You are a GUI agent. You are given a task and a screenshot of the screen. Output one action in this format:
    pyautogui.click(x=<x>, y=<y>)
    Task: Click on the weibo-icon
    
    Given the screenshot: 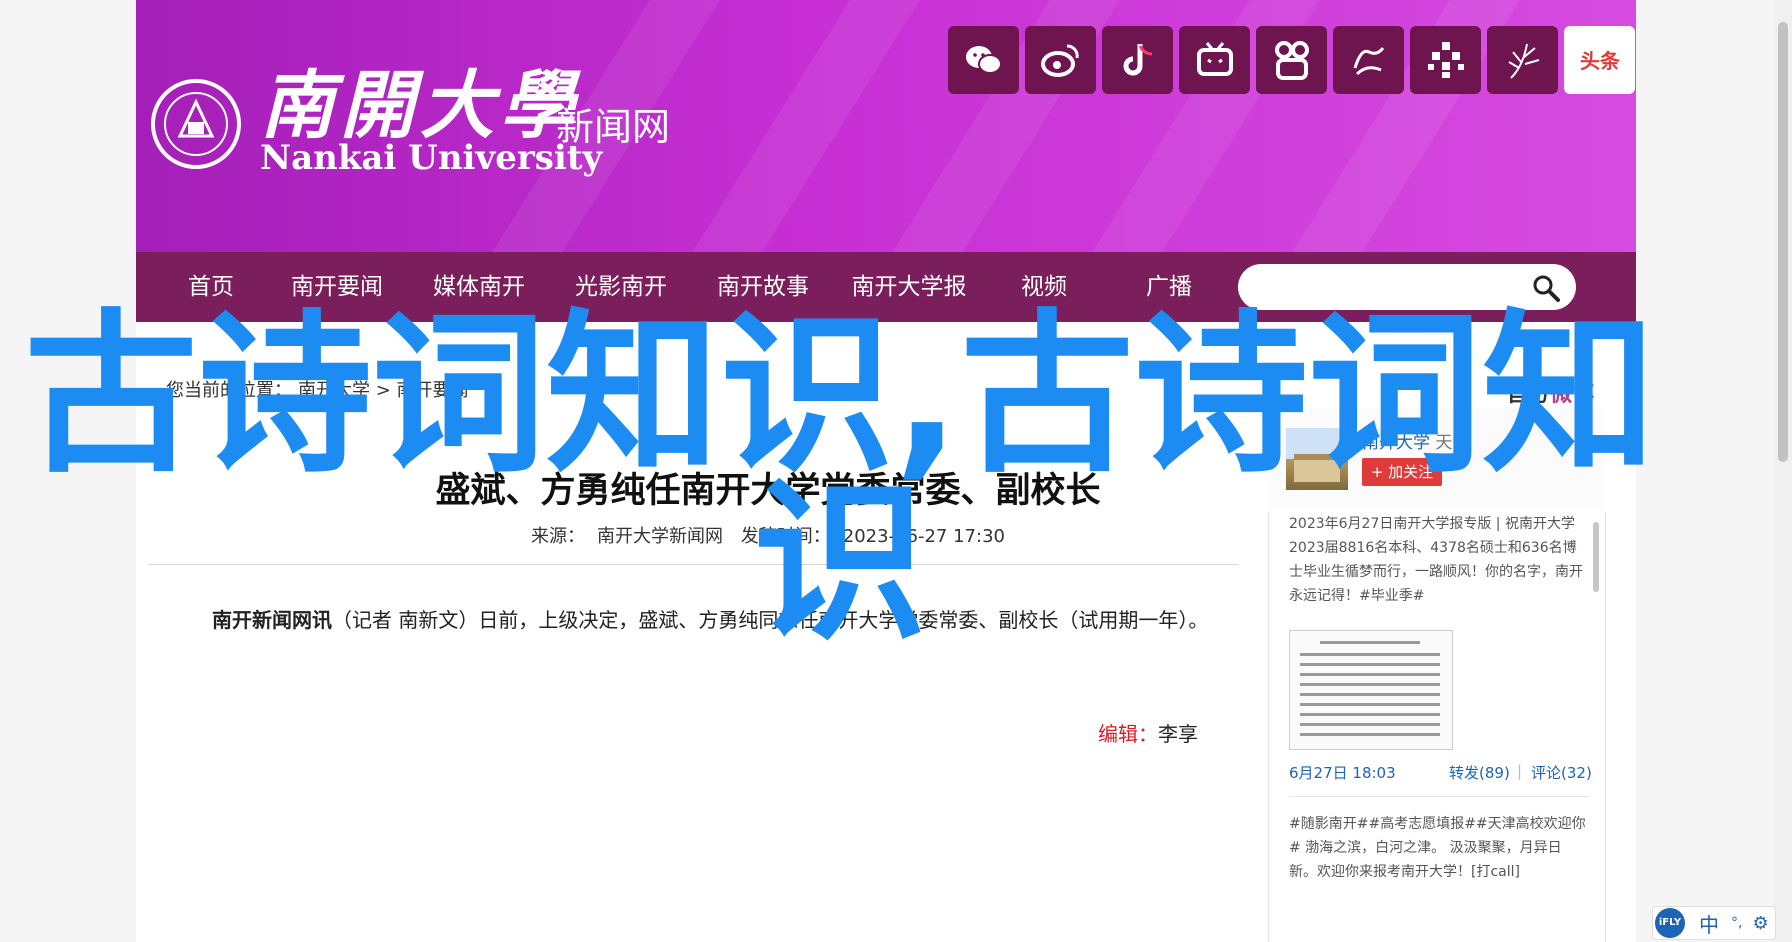 What is the action you would take?
    pyautogui.click(x=1059, y=60)
    